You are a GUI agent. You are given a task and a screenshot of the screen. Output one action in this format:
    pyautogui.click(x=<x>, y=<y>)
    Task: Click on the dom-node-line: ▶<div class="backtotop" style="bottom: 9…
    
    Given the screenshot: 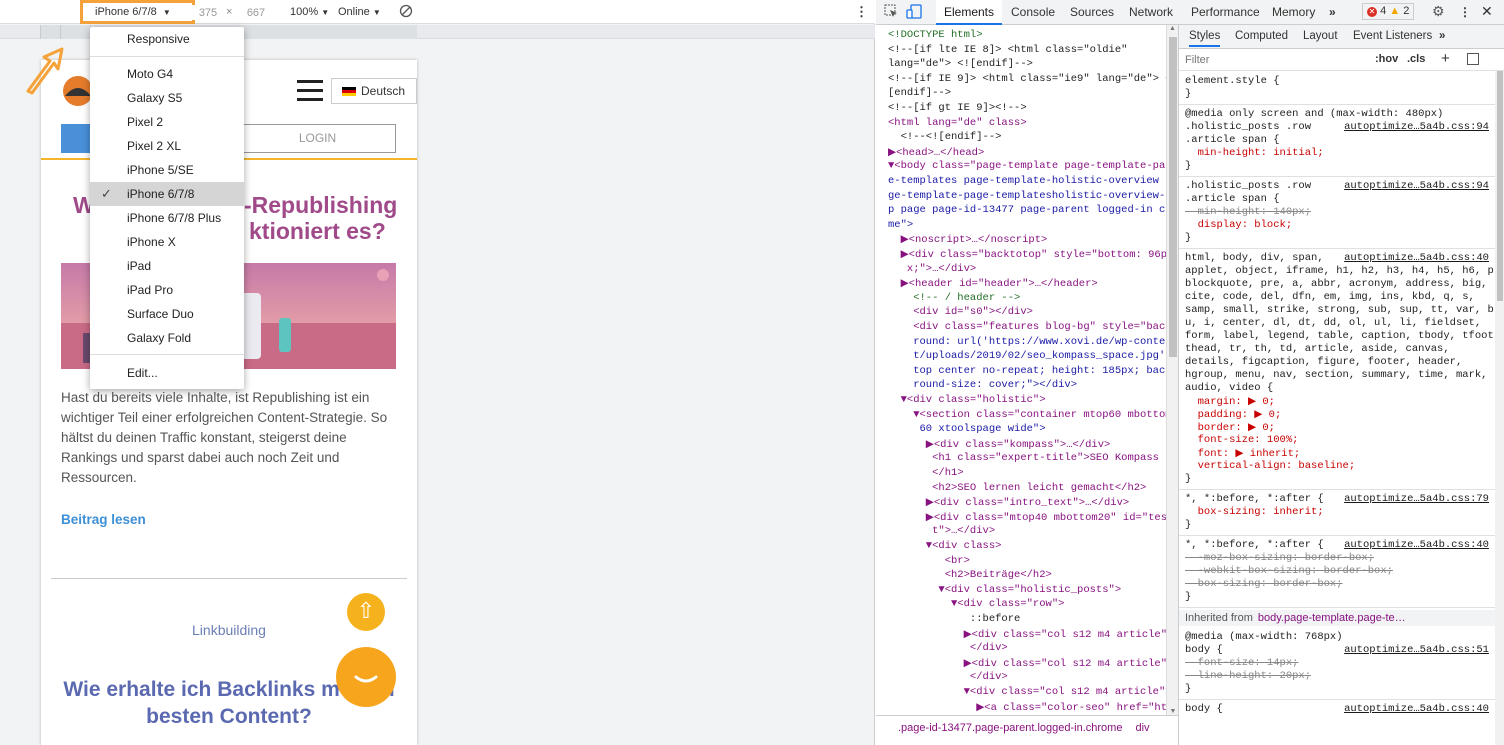 What is the action you would take?
    pyautogui.click(x=1027, y=254)
    